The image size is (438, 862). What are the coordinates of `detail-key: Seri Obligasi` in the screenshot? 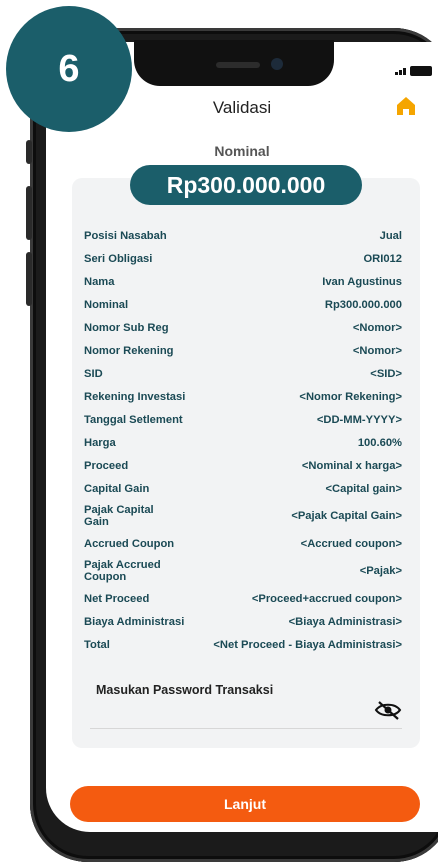 It's located at (118, 258).